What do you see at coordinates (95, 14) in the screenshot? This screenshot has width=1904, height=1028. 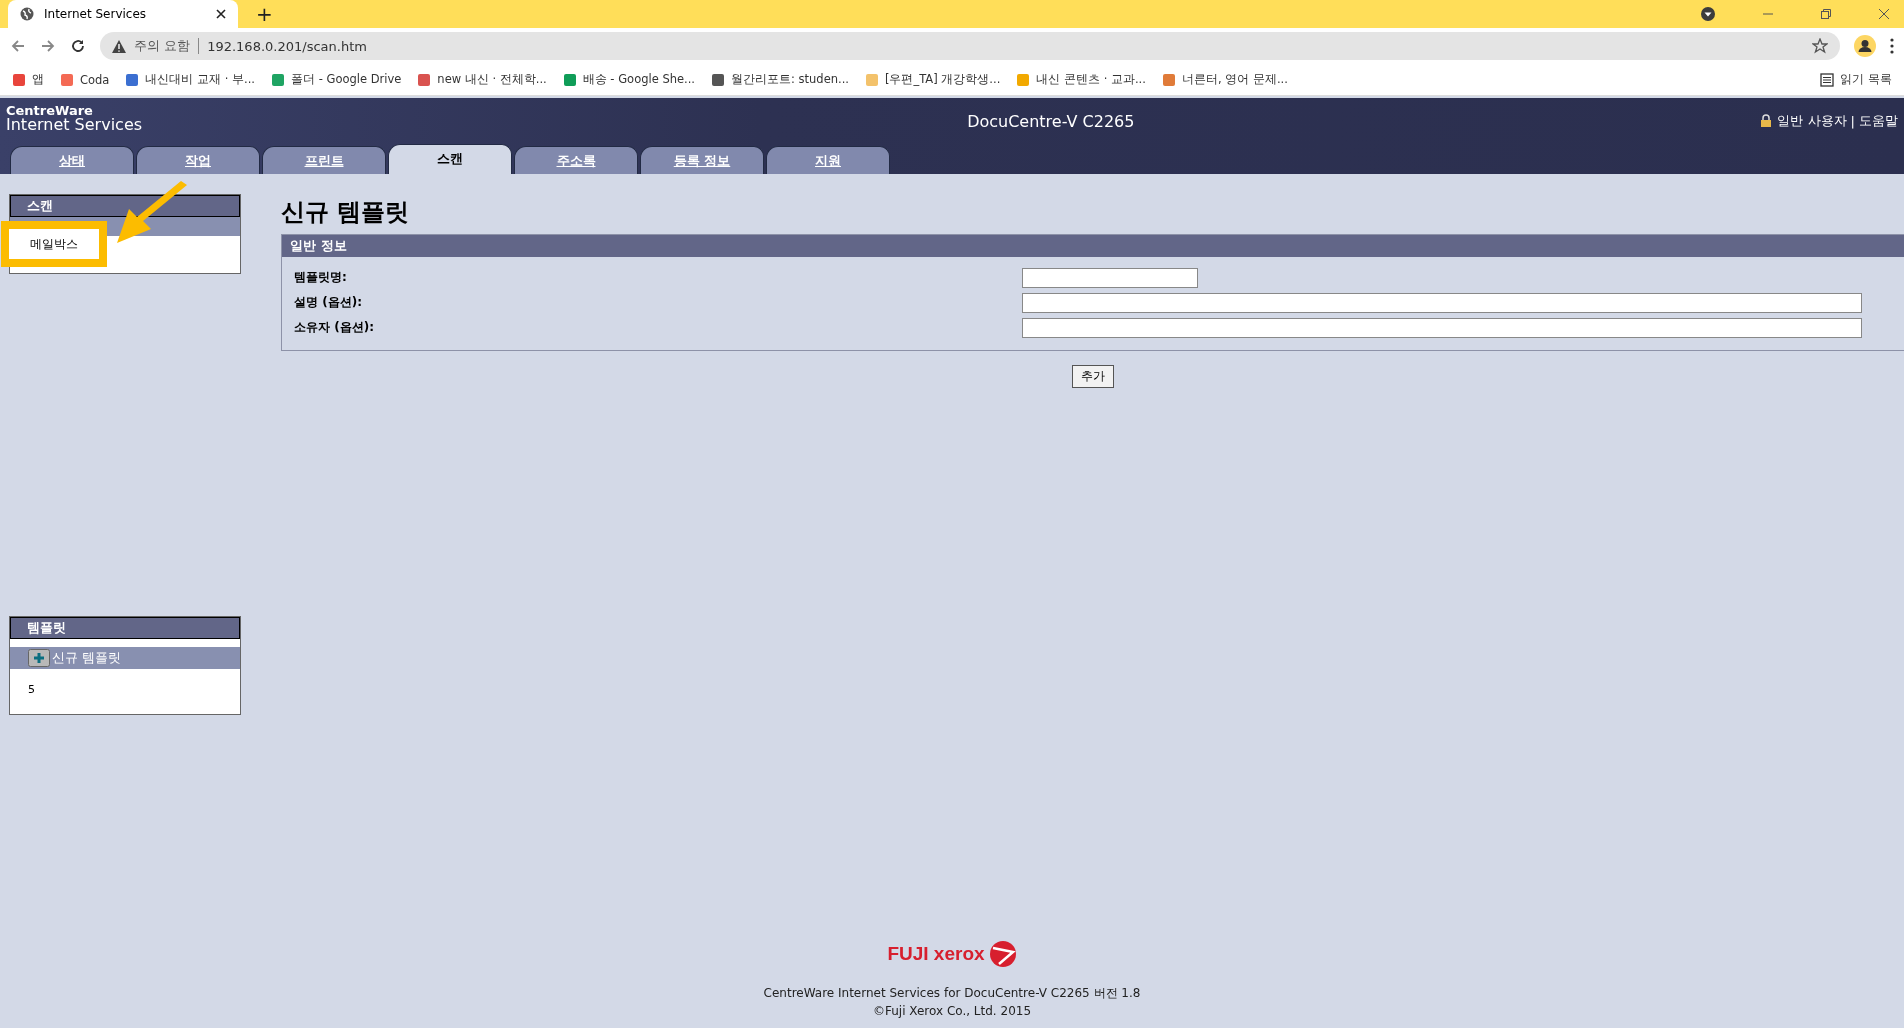 I see `tab-title: Internet Services` at bounding box center [95, 14].